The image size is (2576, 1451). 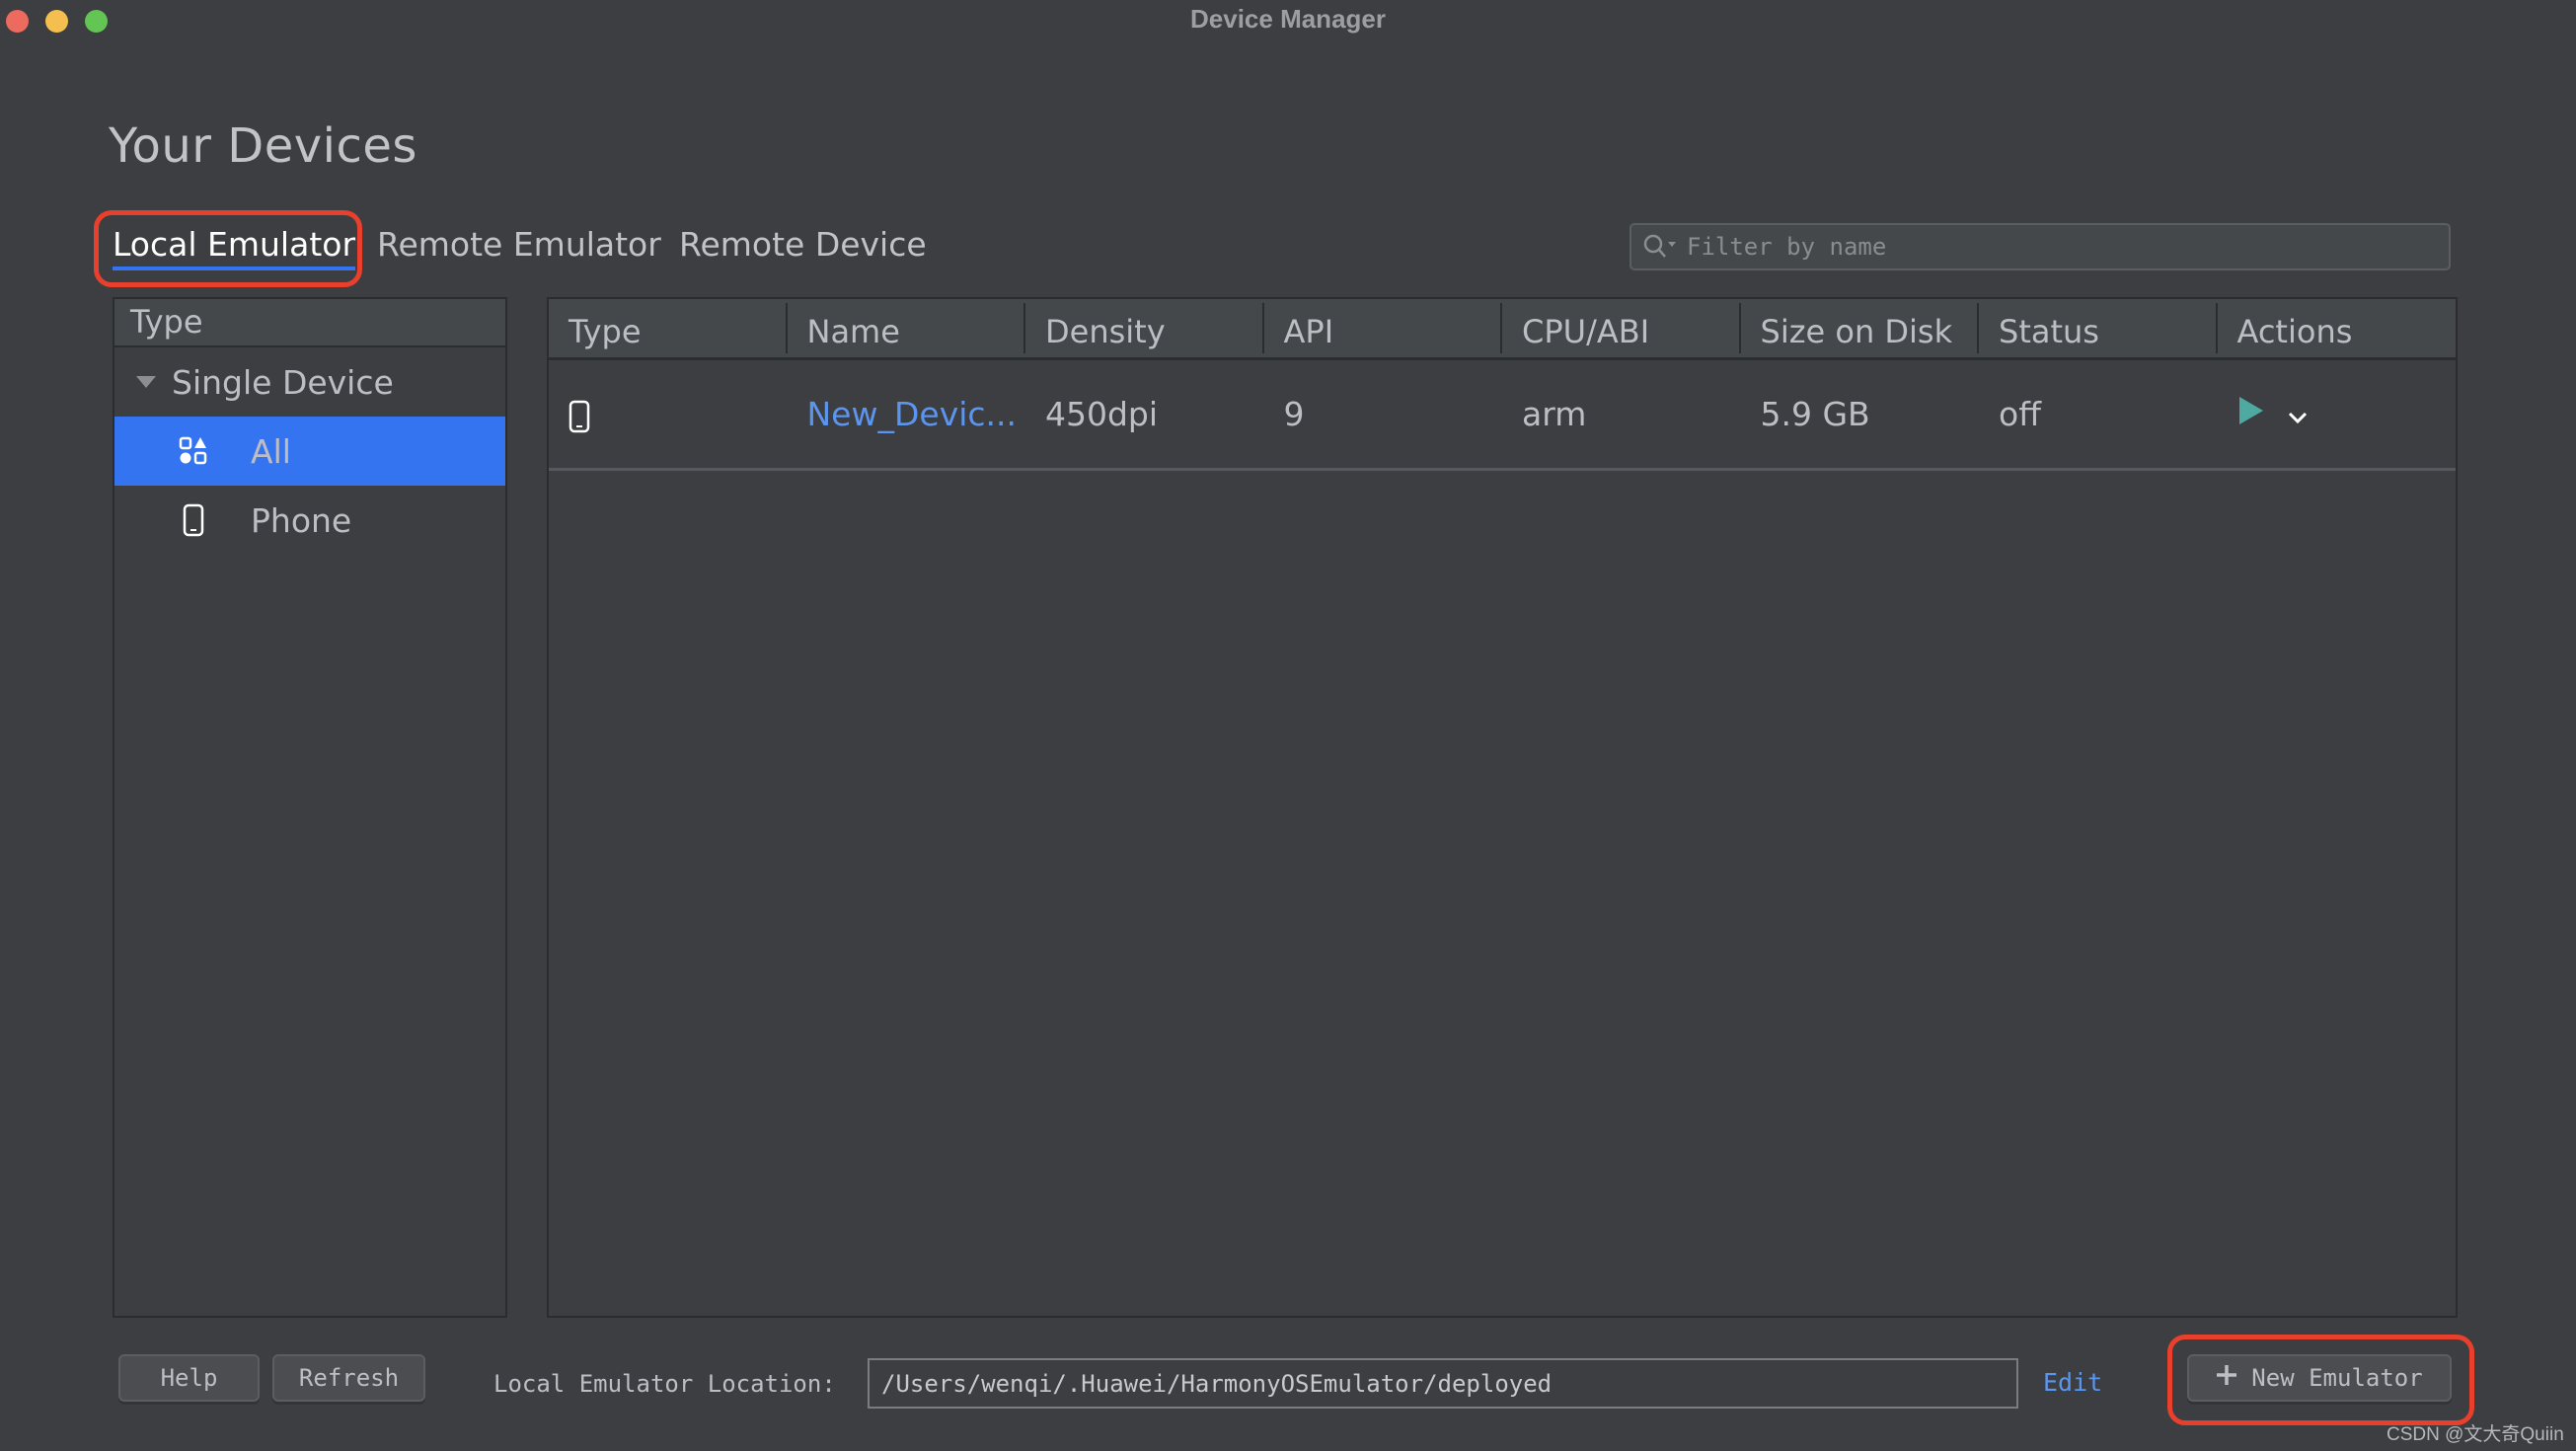 I want to click on column-header-api: API, so click(x=1383, y=328).